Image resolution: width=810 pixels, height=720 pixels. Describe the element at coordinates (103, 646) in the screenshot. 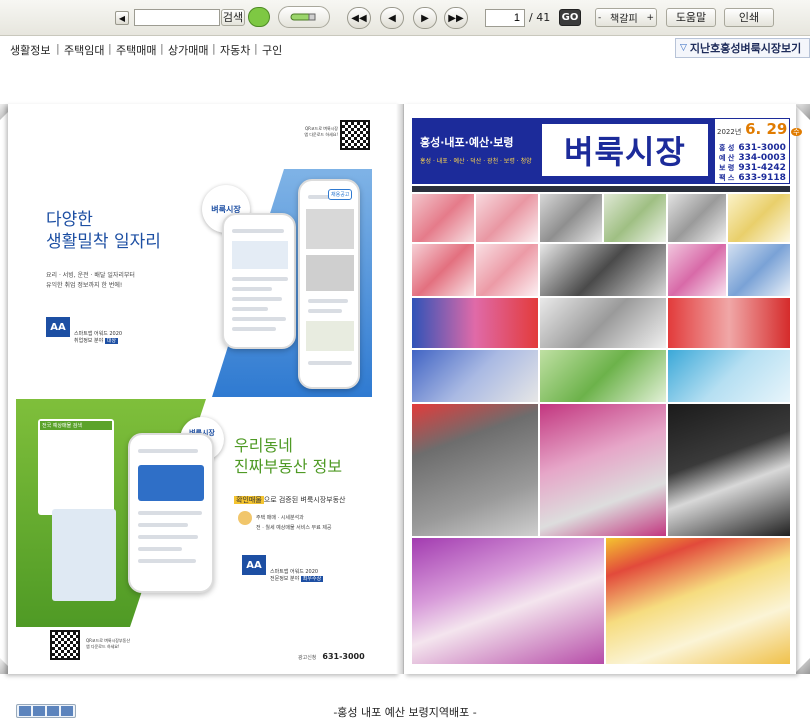

I see `qr-caption-line: 앱 다운로드 하세요!` at that location.